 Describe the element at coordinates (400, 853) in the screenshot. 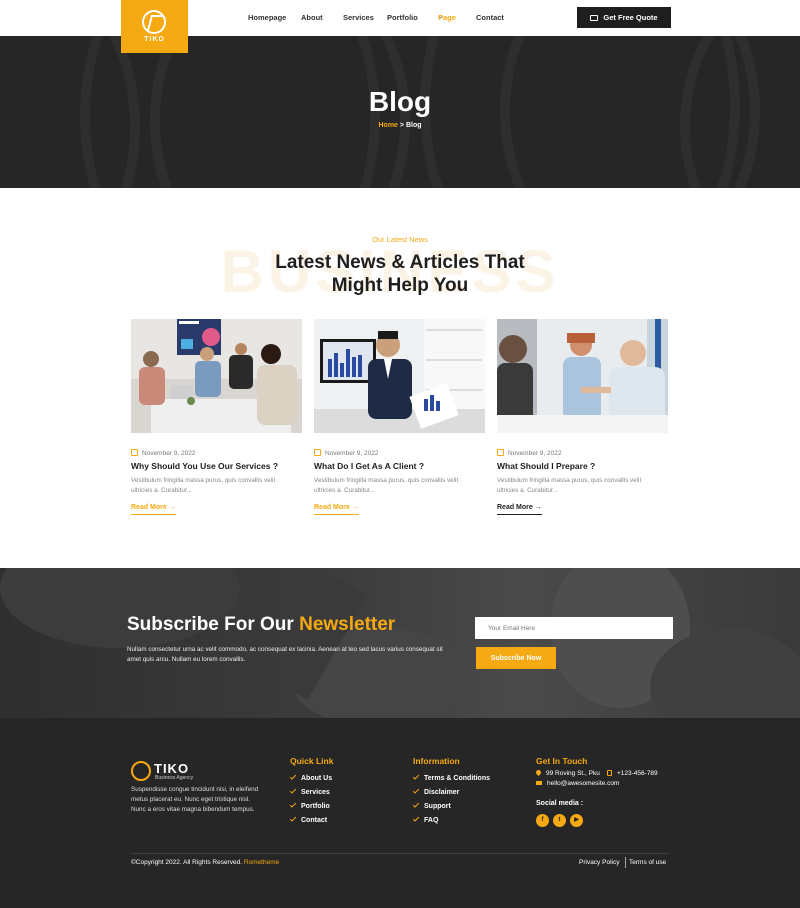

I see `footer-divider` at that location.